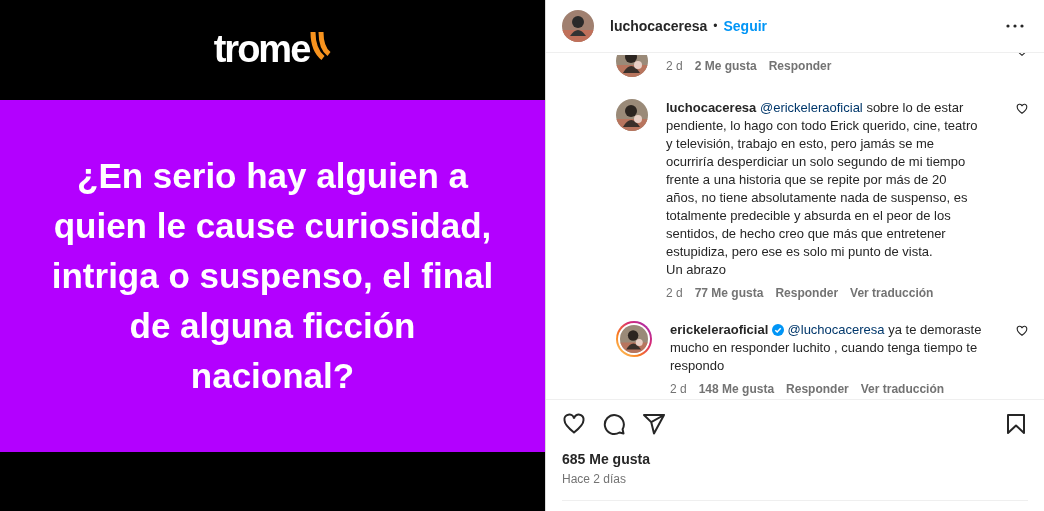 Image resolution: width=1044 pixels, height=511 pixels. Describe the element at coordinates (729, 293) in the screenshot. I see `comment-likes: 77 Me gusta` at that location.